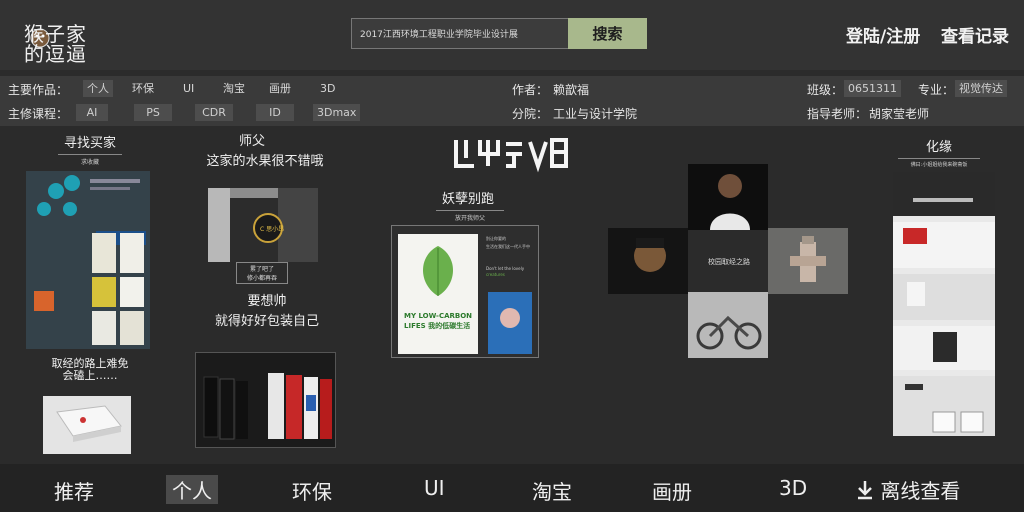 This screenshot has height=512, width=1024. Describe the element at coordinates (981, 88) in the screenshot. I see `major-value: 视觉传达` at that location.